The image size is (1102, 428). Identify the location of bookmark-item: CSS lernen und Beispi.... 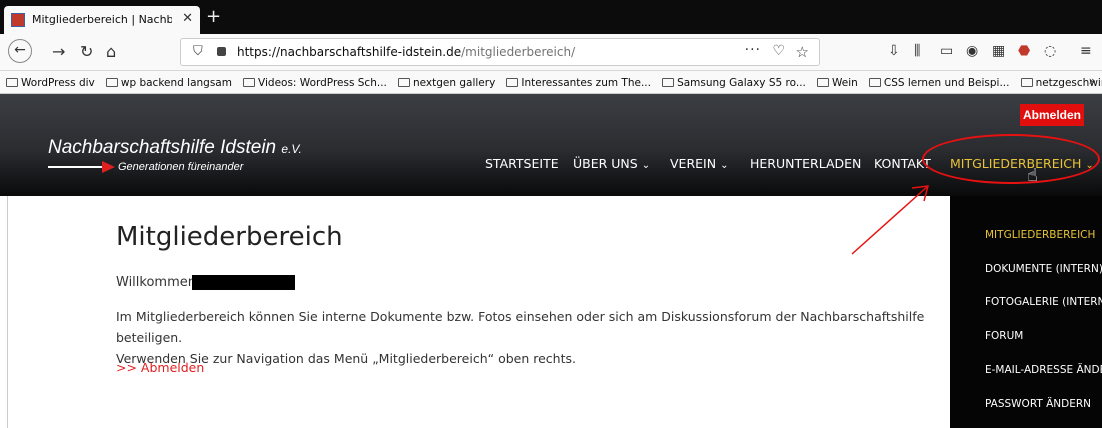
(938, 83).